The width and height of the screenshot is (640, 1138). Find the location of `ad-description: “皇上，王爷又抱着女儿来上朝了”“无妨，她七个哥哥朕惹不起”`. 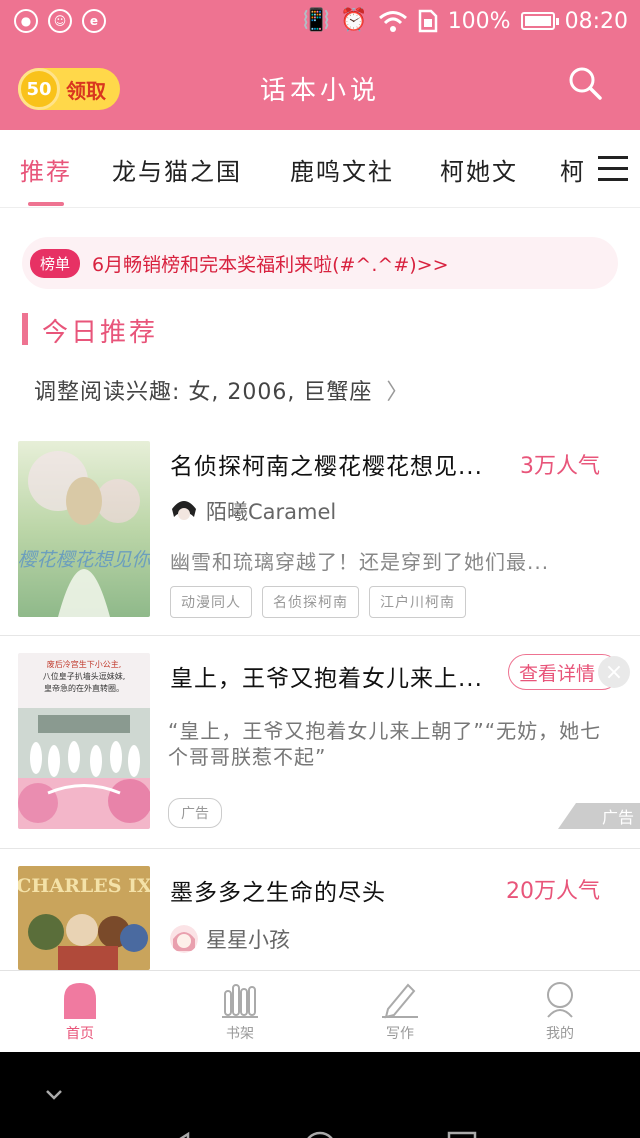

ad-description: “皇上，王爷又抱着女儿来上朝了”“无妨，她七个哥哥朕惹不起” is located at coordinates (385, 744).